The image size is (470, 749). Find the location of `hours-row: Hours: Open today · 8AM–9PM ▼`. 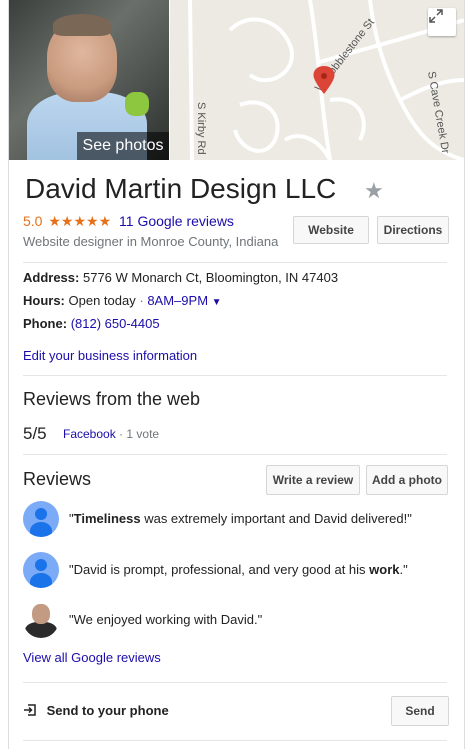

hours-row: Hours: Open today · 8AM–9PM ▼ is located at coordinates (122, 300).